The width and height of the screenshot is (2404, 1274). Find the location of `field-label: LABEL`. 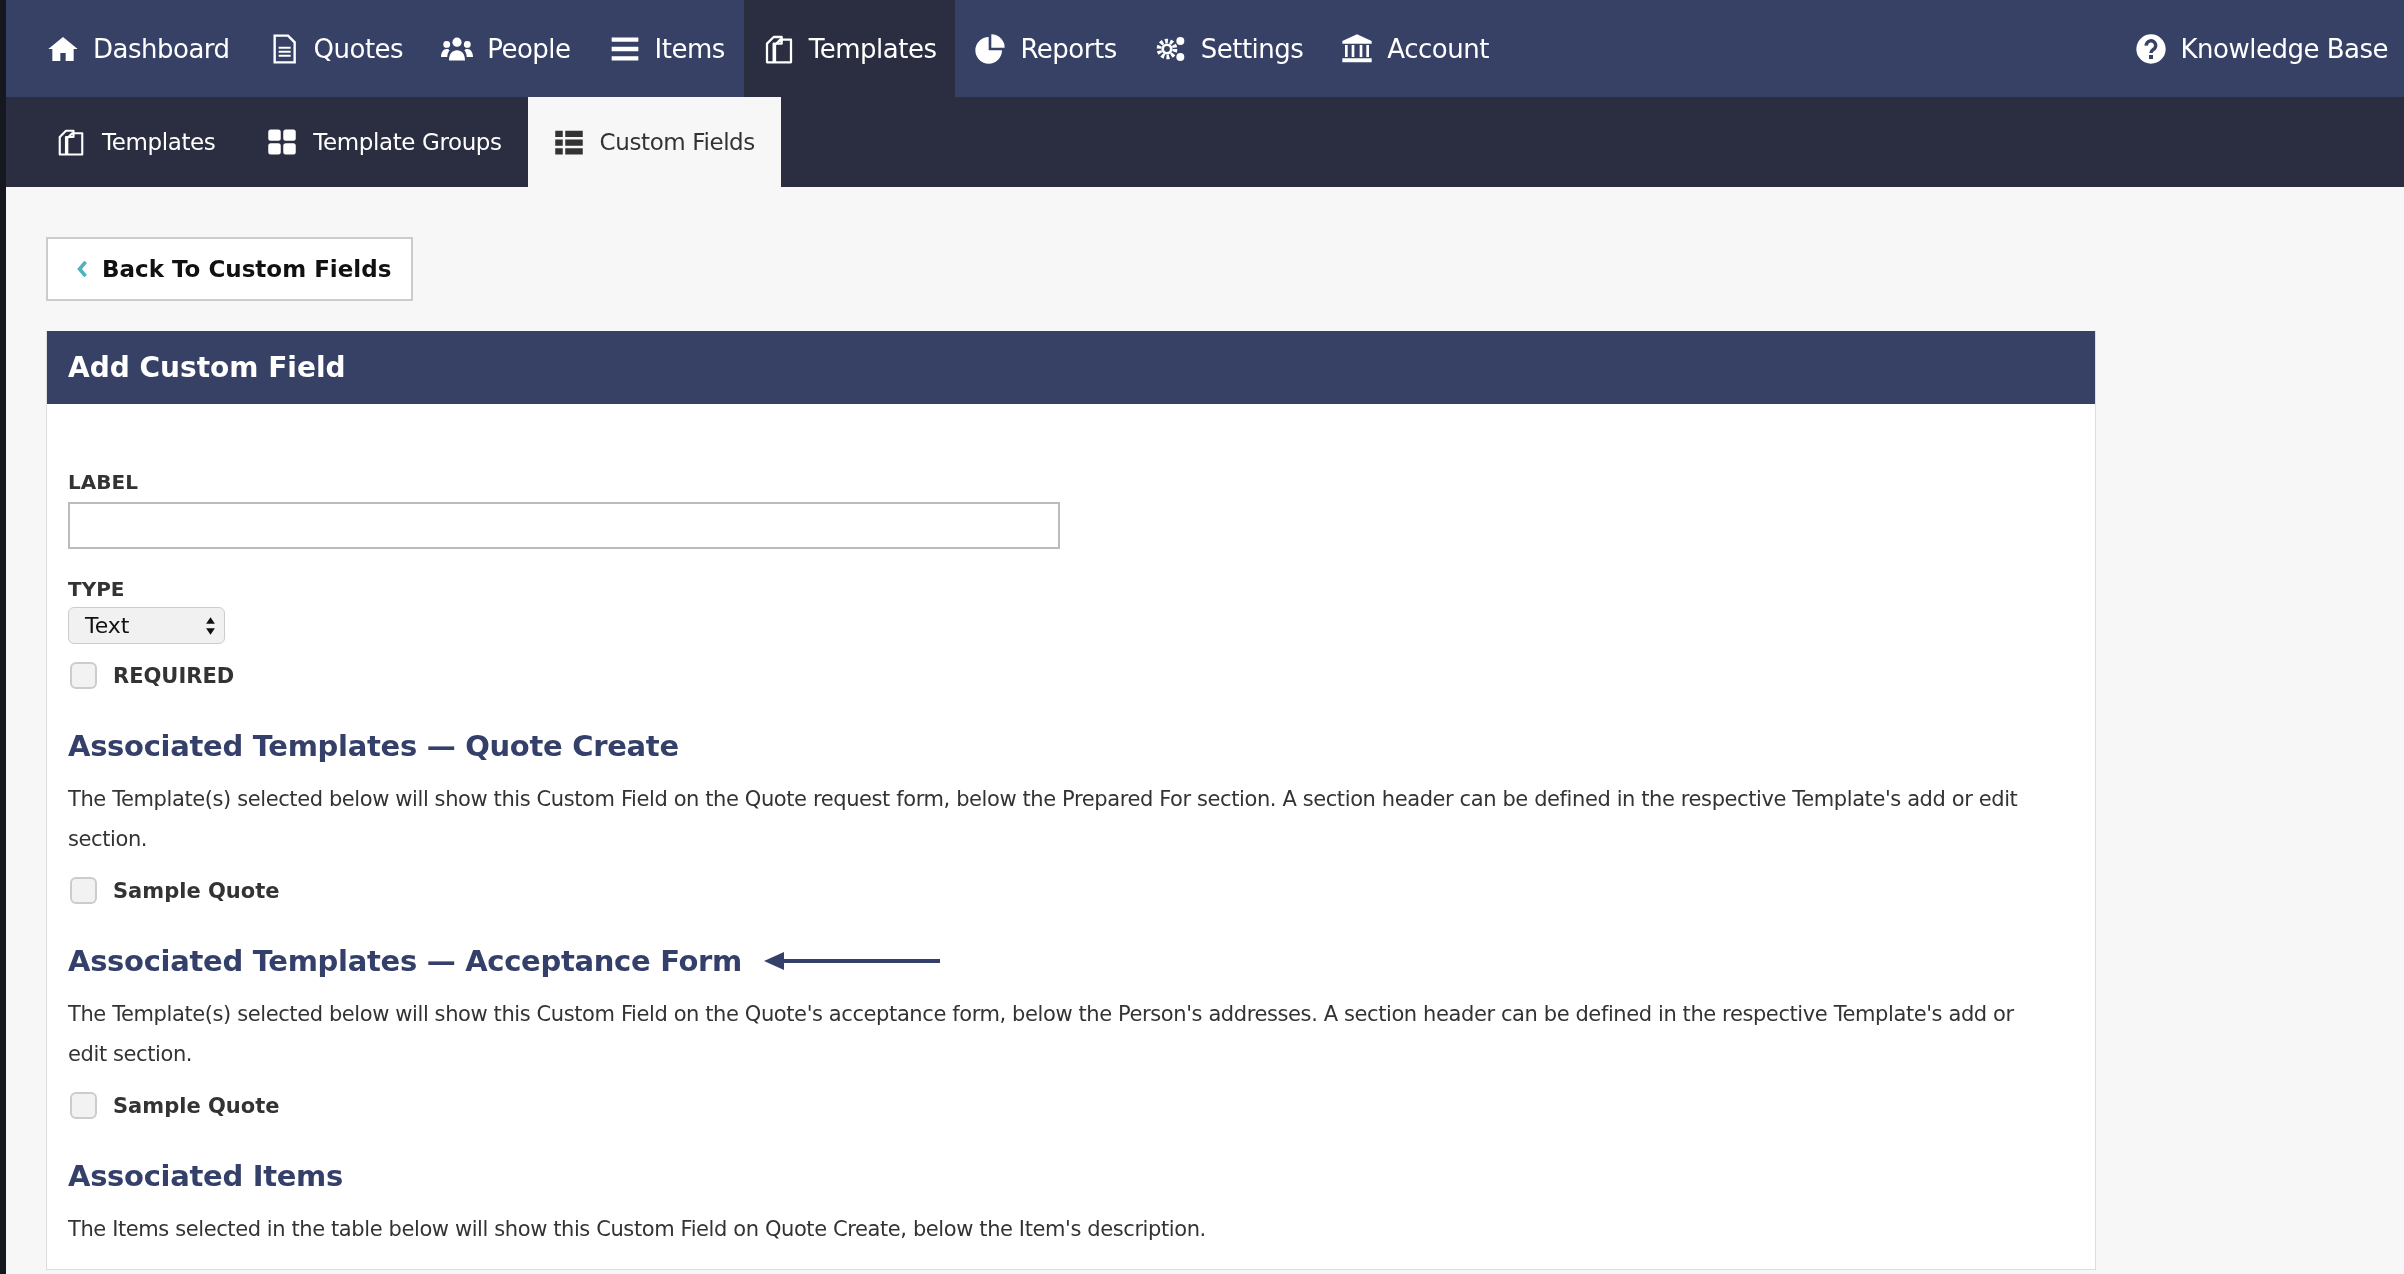

field-label: LABEL is located at coordinates (103, 482).